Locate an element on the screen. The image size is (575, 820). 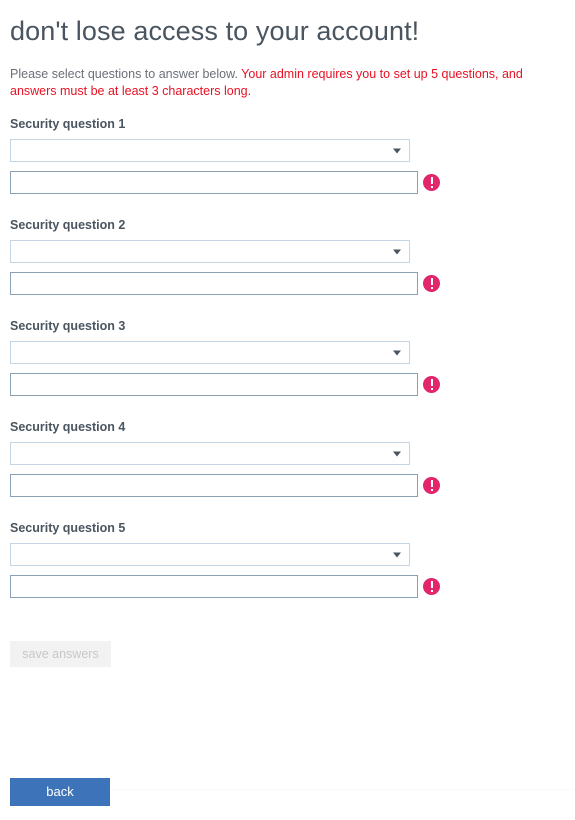
security-question-label: Security question 1 is located at coordinates (68, 124).